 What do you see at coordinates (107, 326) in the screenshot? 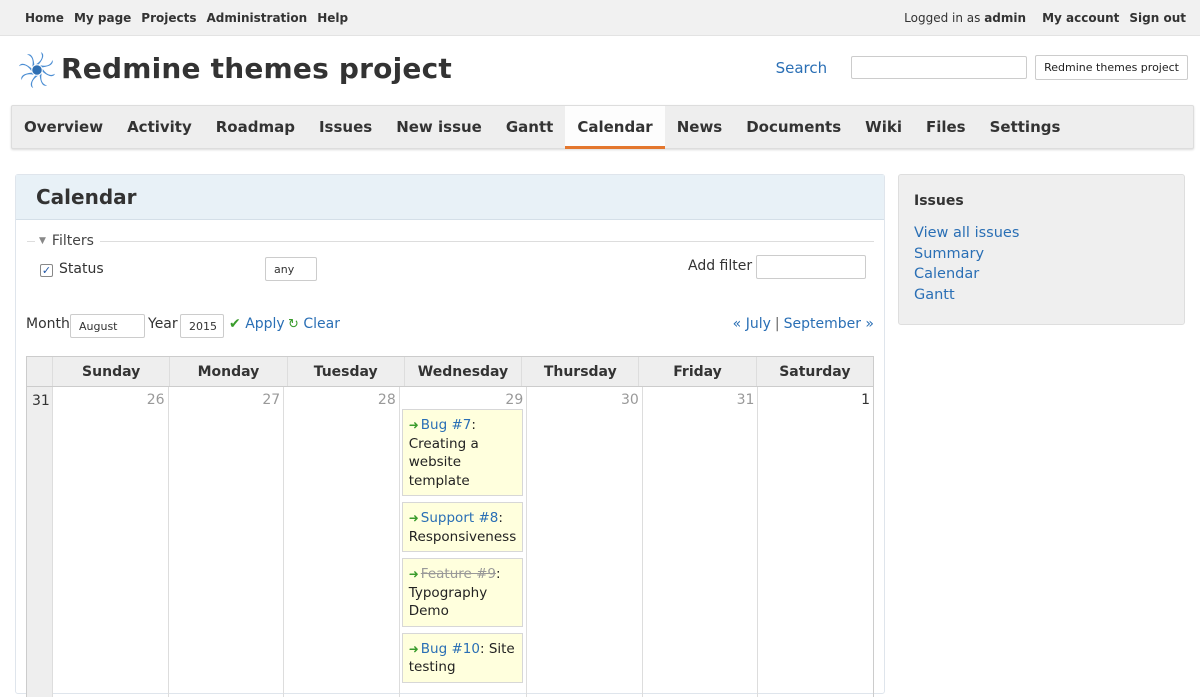
I see `month-select: August` at bounding box center [107, 326].